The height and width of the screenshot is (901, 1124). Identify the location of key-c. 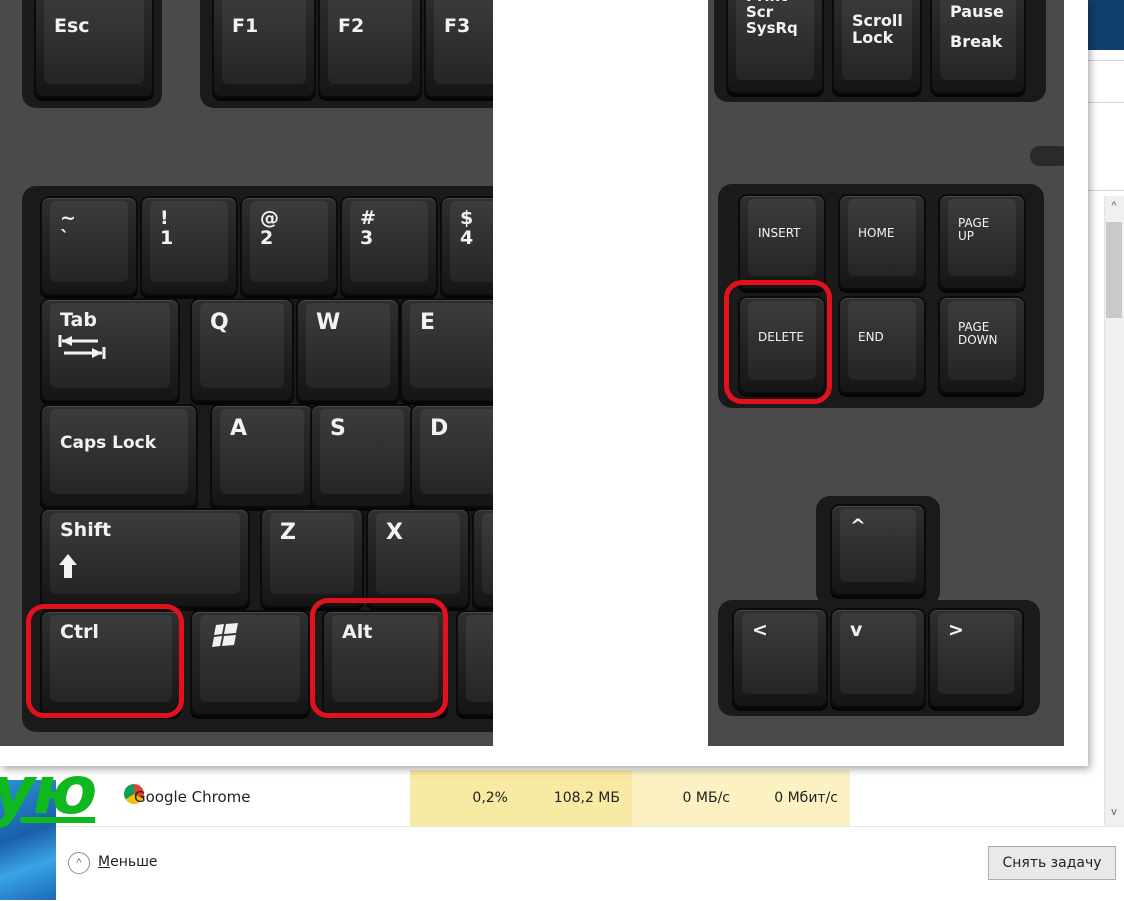
(482, 558).